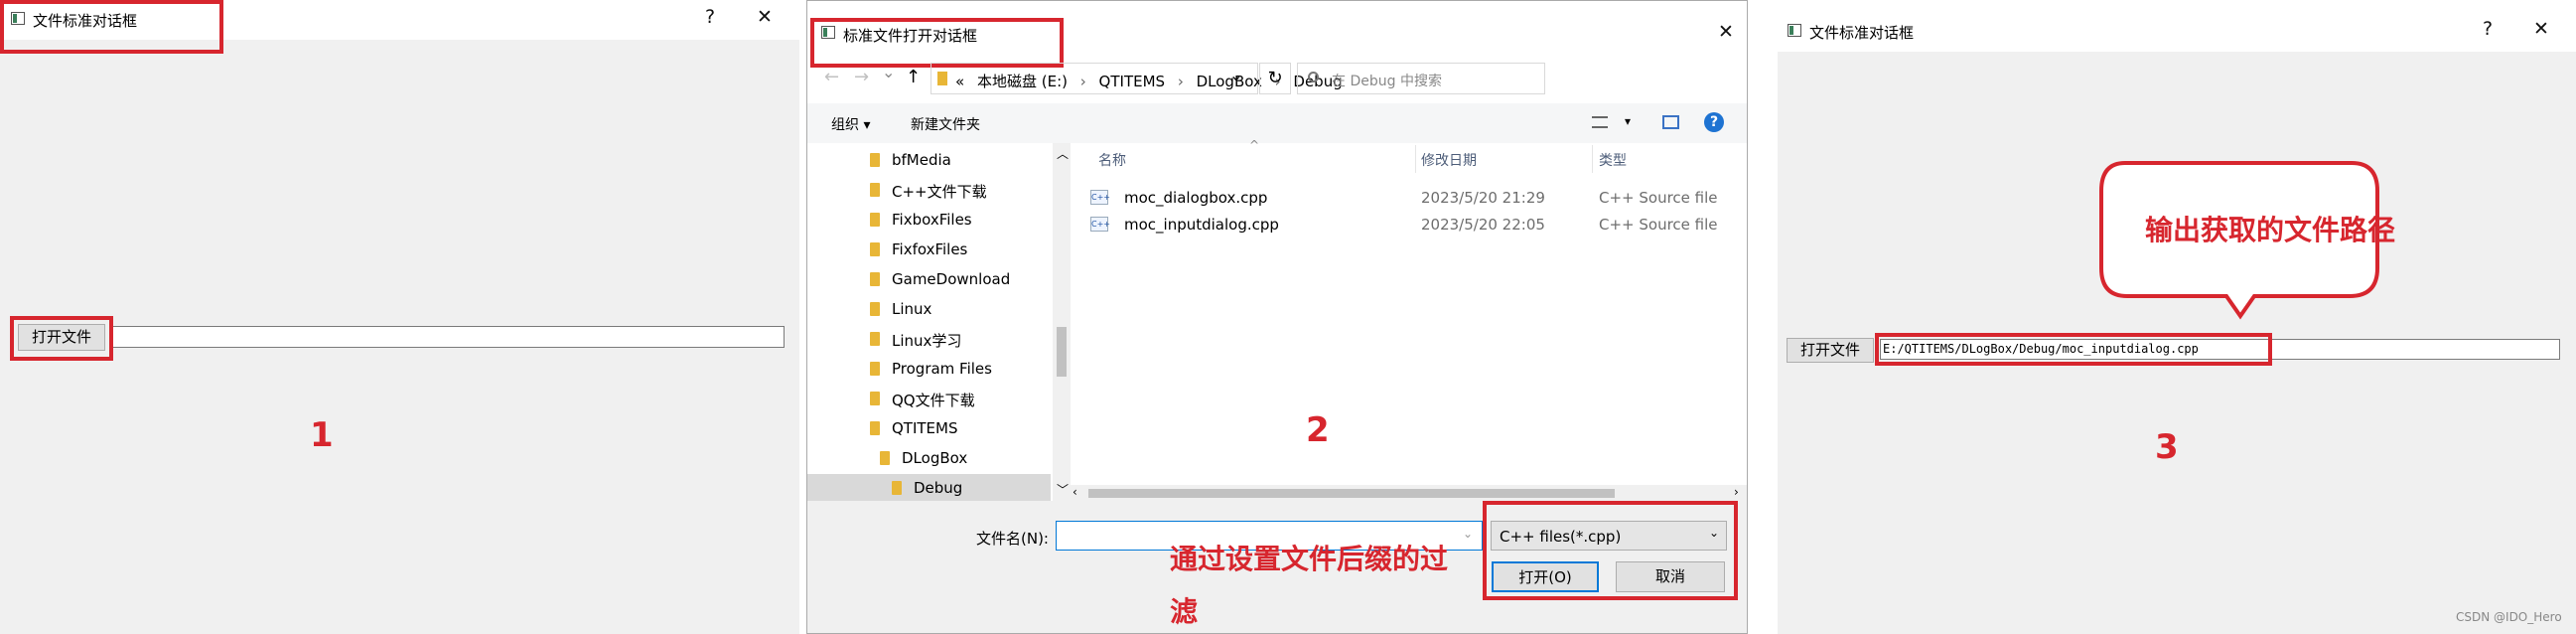 Image resolution: width=2576 pixels, height=634 pixels. I want to click on annotation-filter-line1: 通过设置文件后缀的过, so click(1310, 559).